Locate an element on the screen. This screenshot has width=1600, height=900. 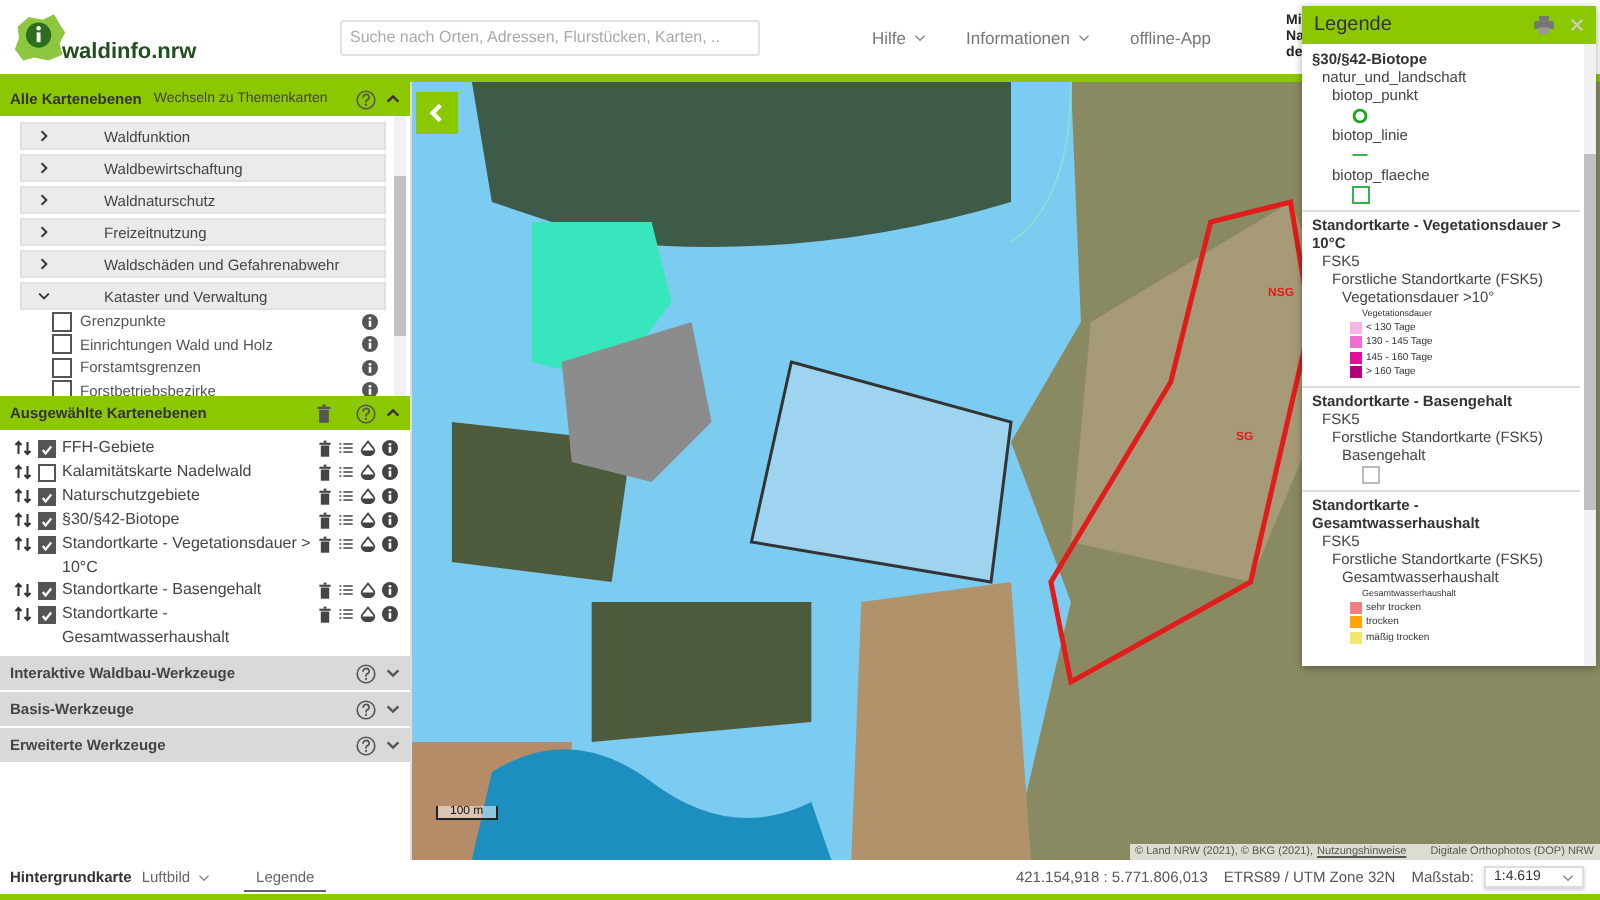
nav-link: Hilfe is located at coordinates (899, 37).